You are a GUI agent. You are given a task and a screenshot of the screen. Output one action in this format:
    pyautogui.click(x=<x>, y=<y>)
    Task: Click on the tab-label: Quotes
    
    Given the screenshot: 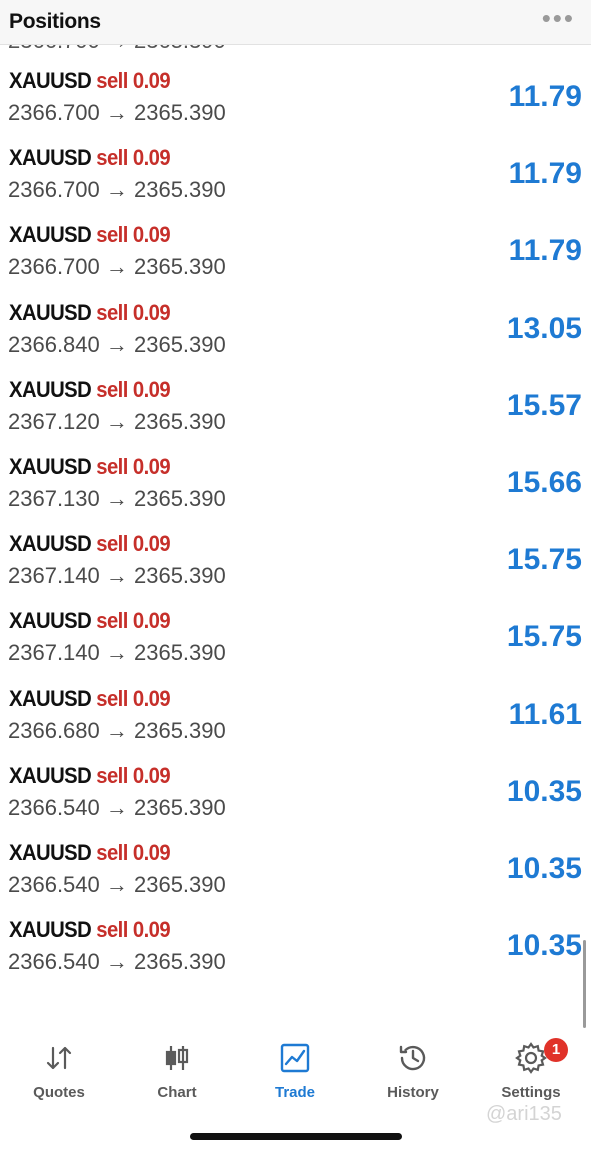 What is the action you would take?
    pyautogui.click(x=59, y=1092)
    